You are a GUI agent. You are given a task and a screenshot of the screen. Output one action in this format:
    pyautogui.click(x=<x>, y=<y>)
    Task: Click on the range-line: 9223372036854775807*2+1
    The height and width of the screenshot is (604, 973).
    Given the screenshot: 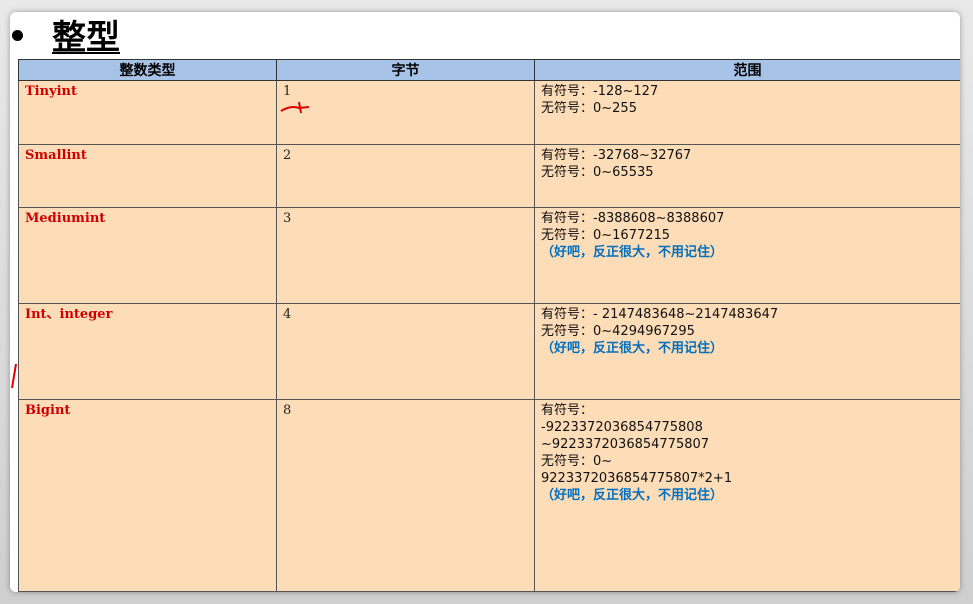 What is the action you would take?
    pyautogui.click(x=637, y=478)
    